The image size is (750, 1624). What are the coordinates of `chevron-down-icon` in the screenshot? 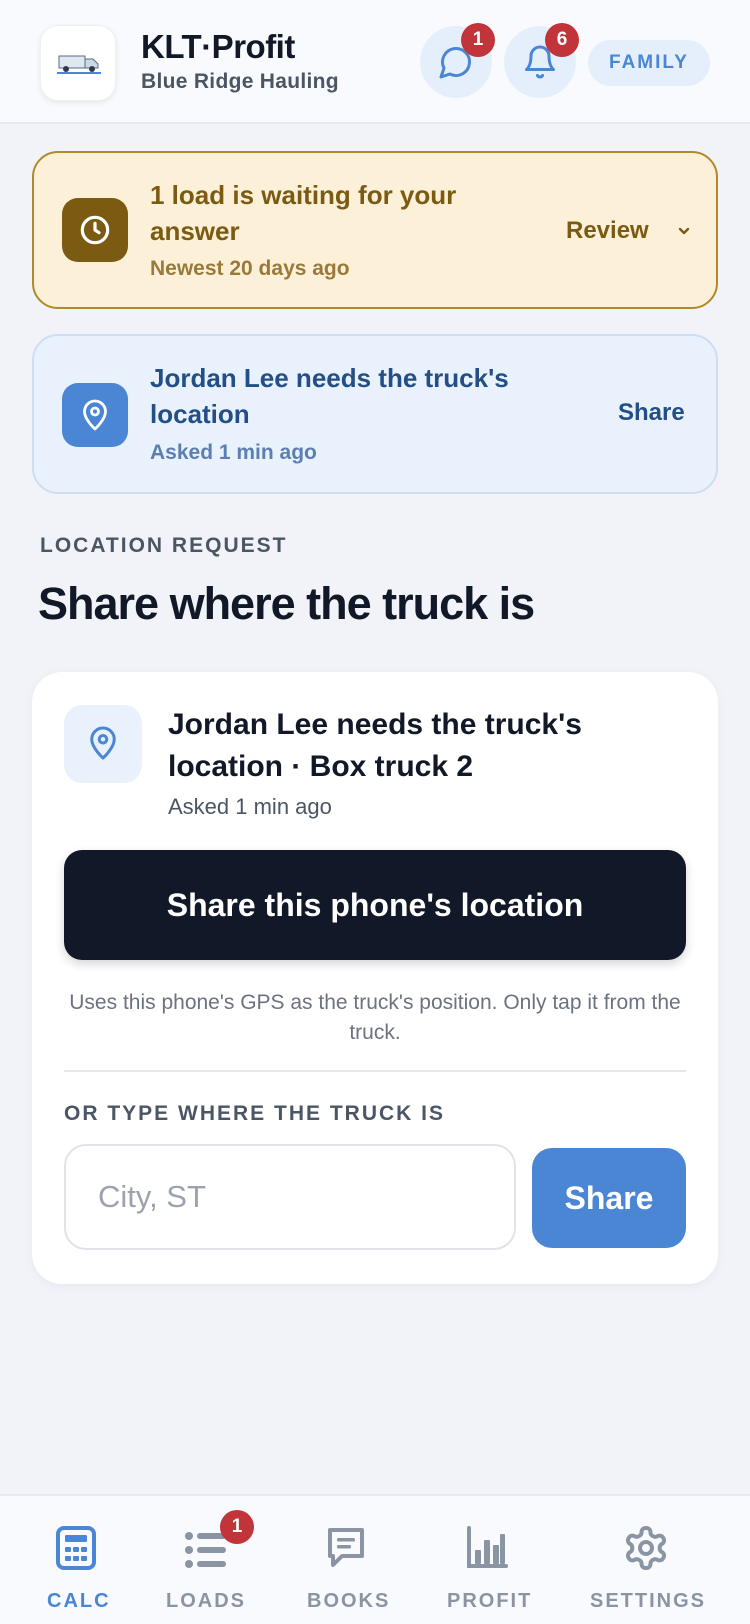 It's located at (684, 231).